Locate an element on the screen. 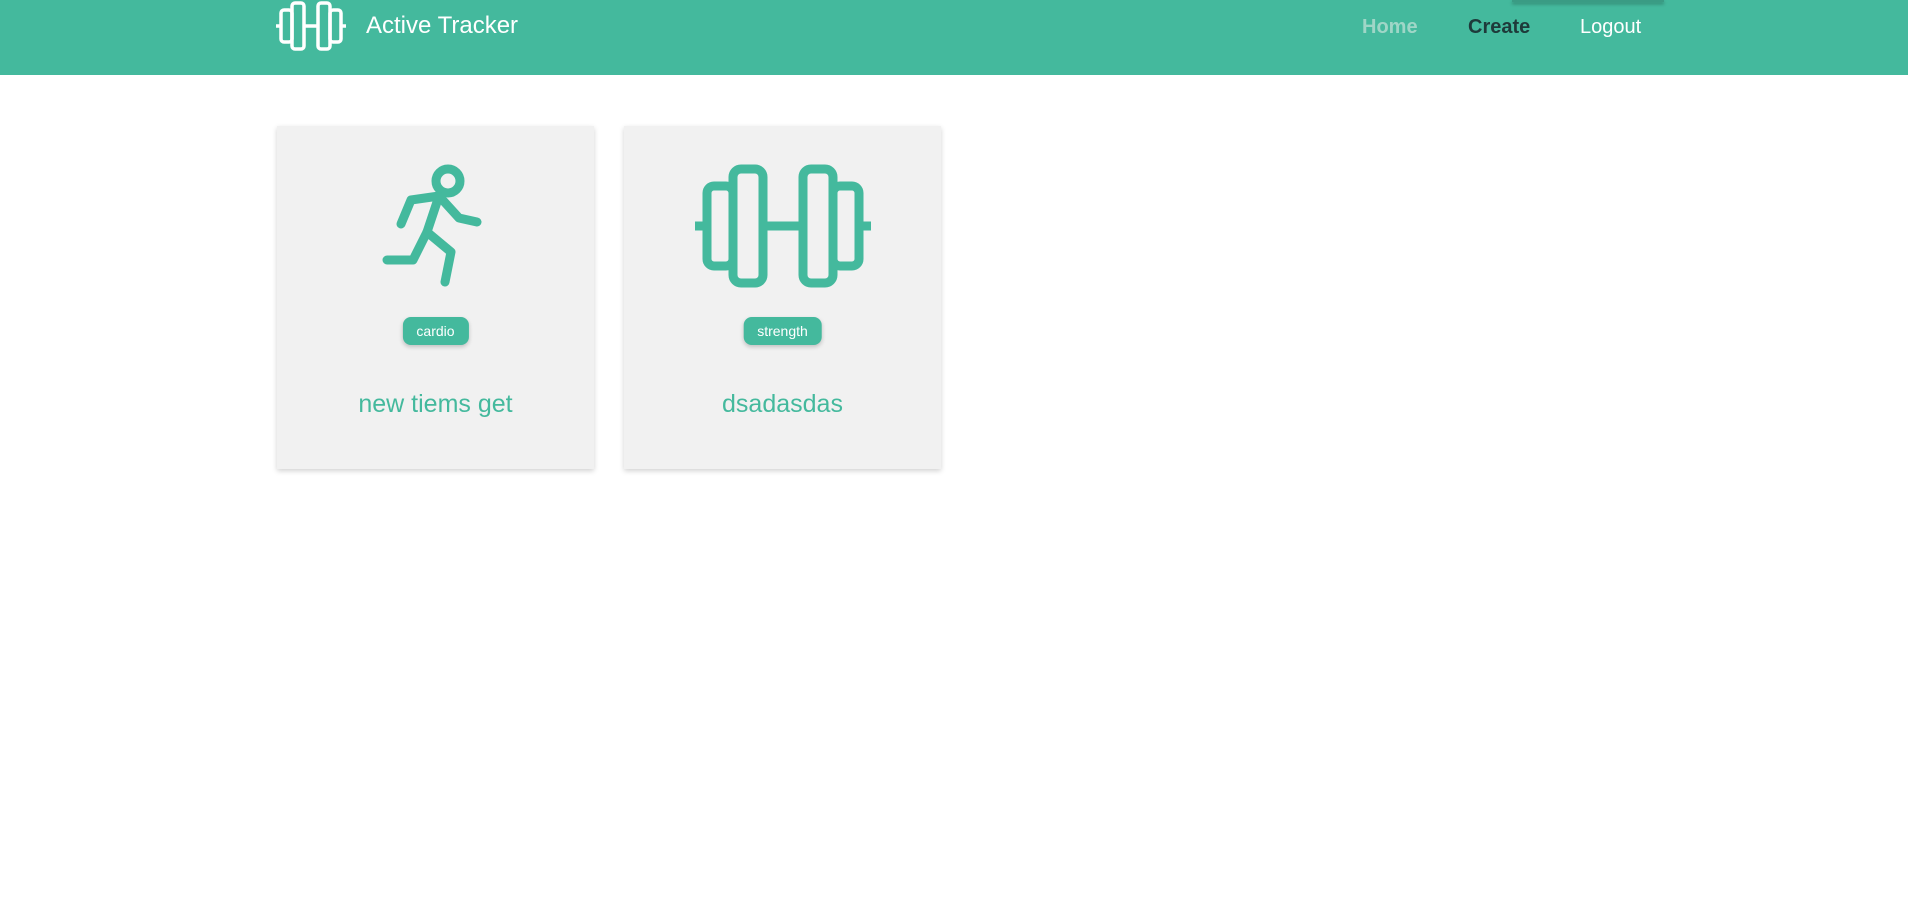 The height and width of the screenshot is (910, 1908). app-title: Active Tracker is located at coordinates (442, 25).